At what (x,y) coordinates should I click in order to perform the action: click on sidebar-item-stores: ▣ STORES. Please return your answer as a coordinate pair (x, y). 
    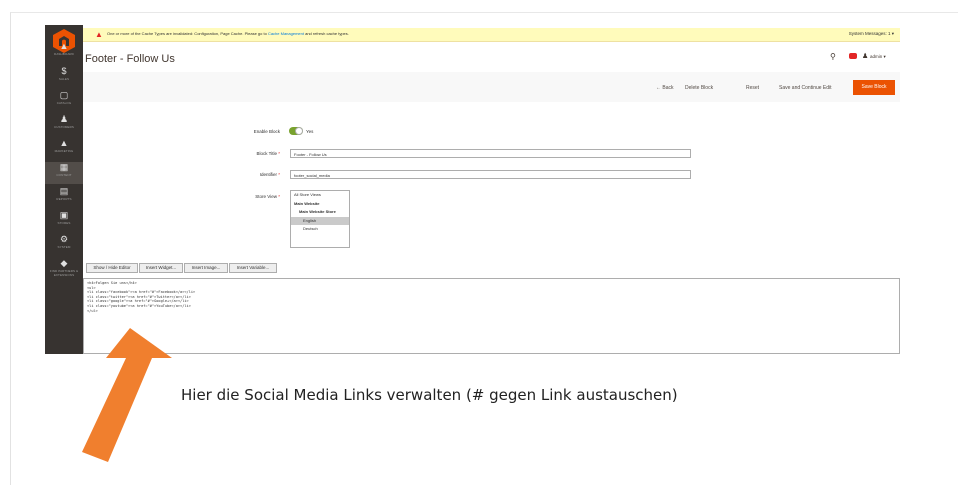
    Looking at the image, I should click on (64, 221).